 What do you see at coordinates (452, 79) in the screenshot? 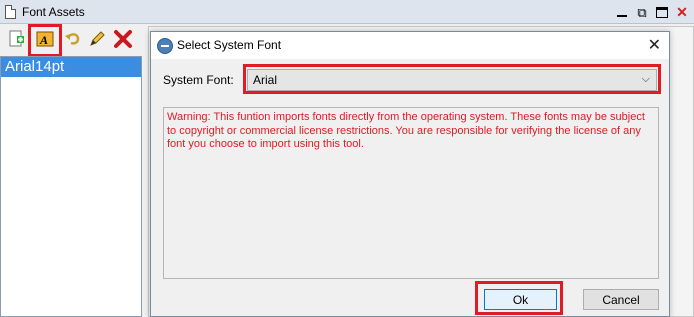
I see `font-dropdown-highlight-box` at bounding box center [452, 79].